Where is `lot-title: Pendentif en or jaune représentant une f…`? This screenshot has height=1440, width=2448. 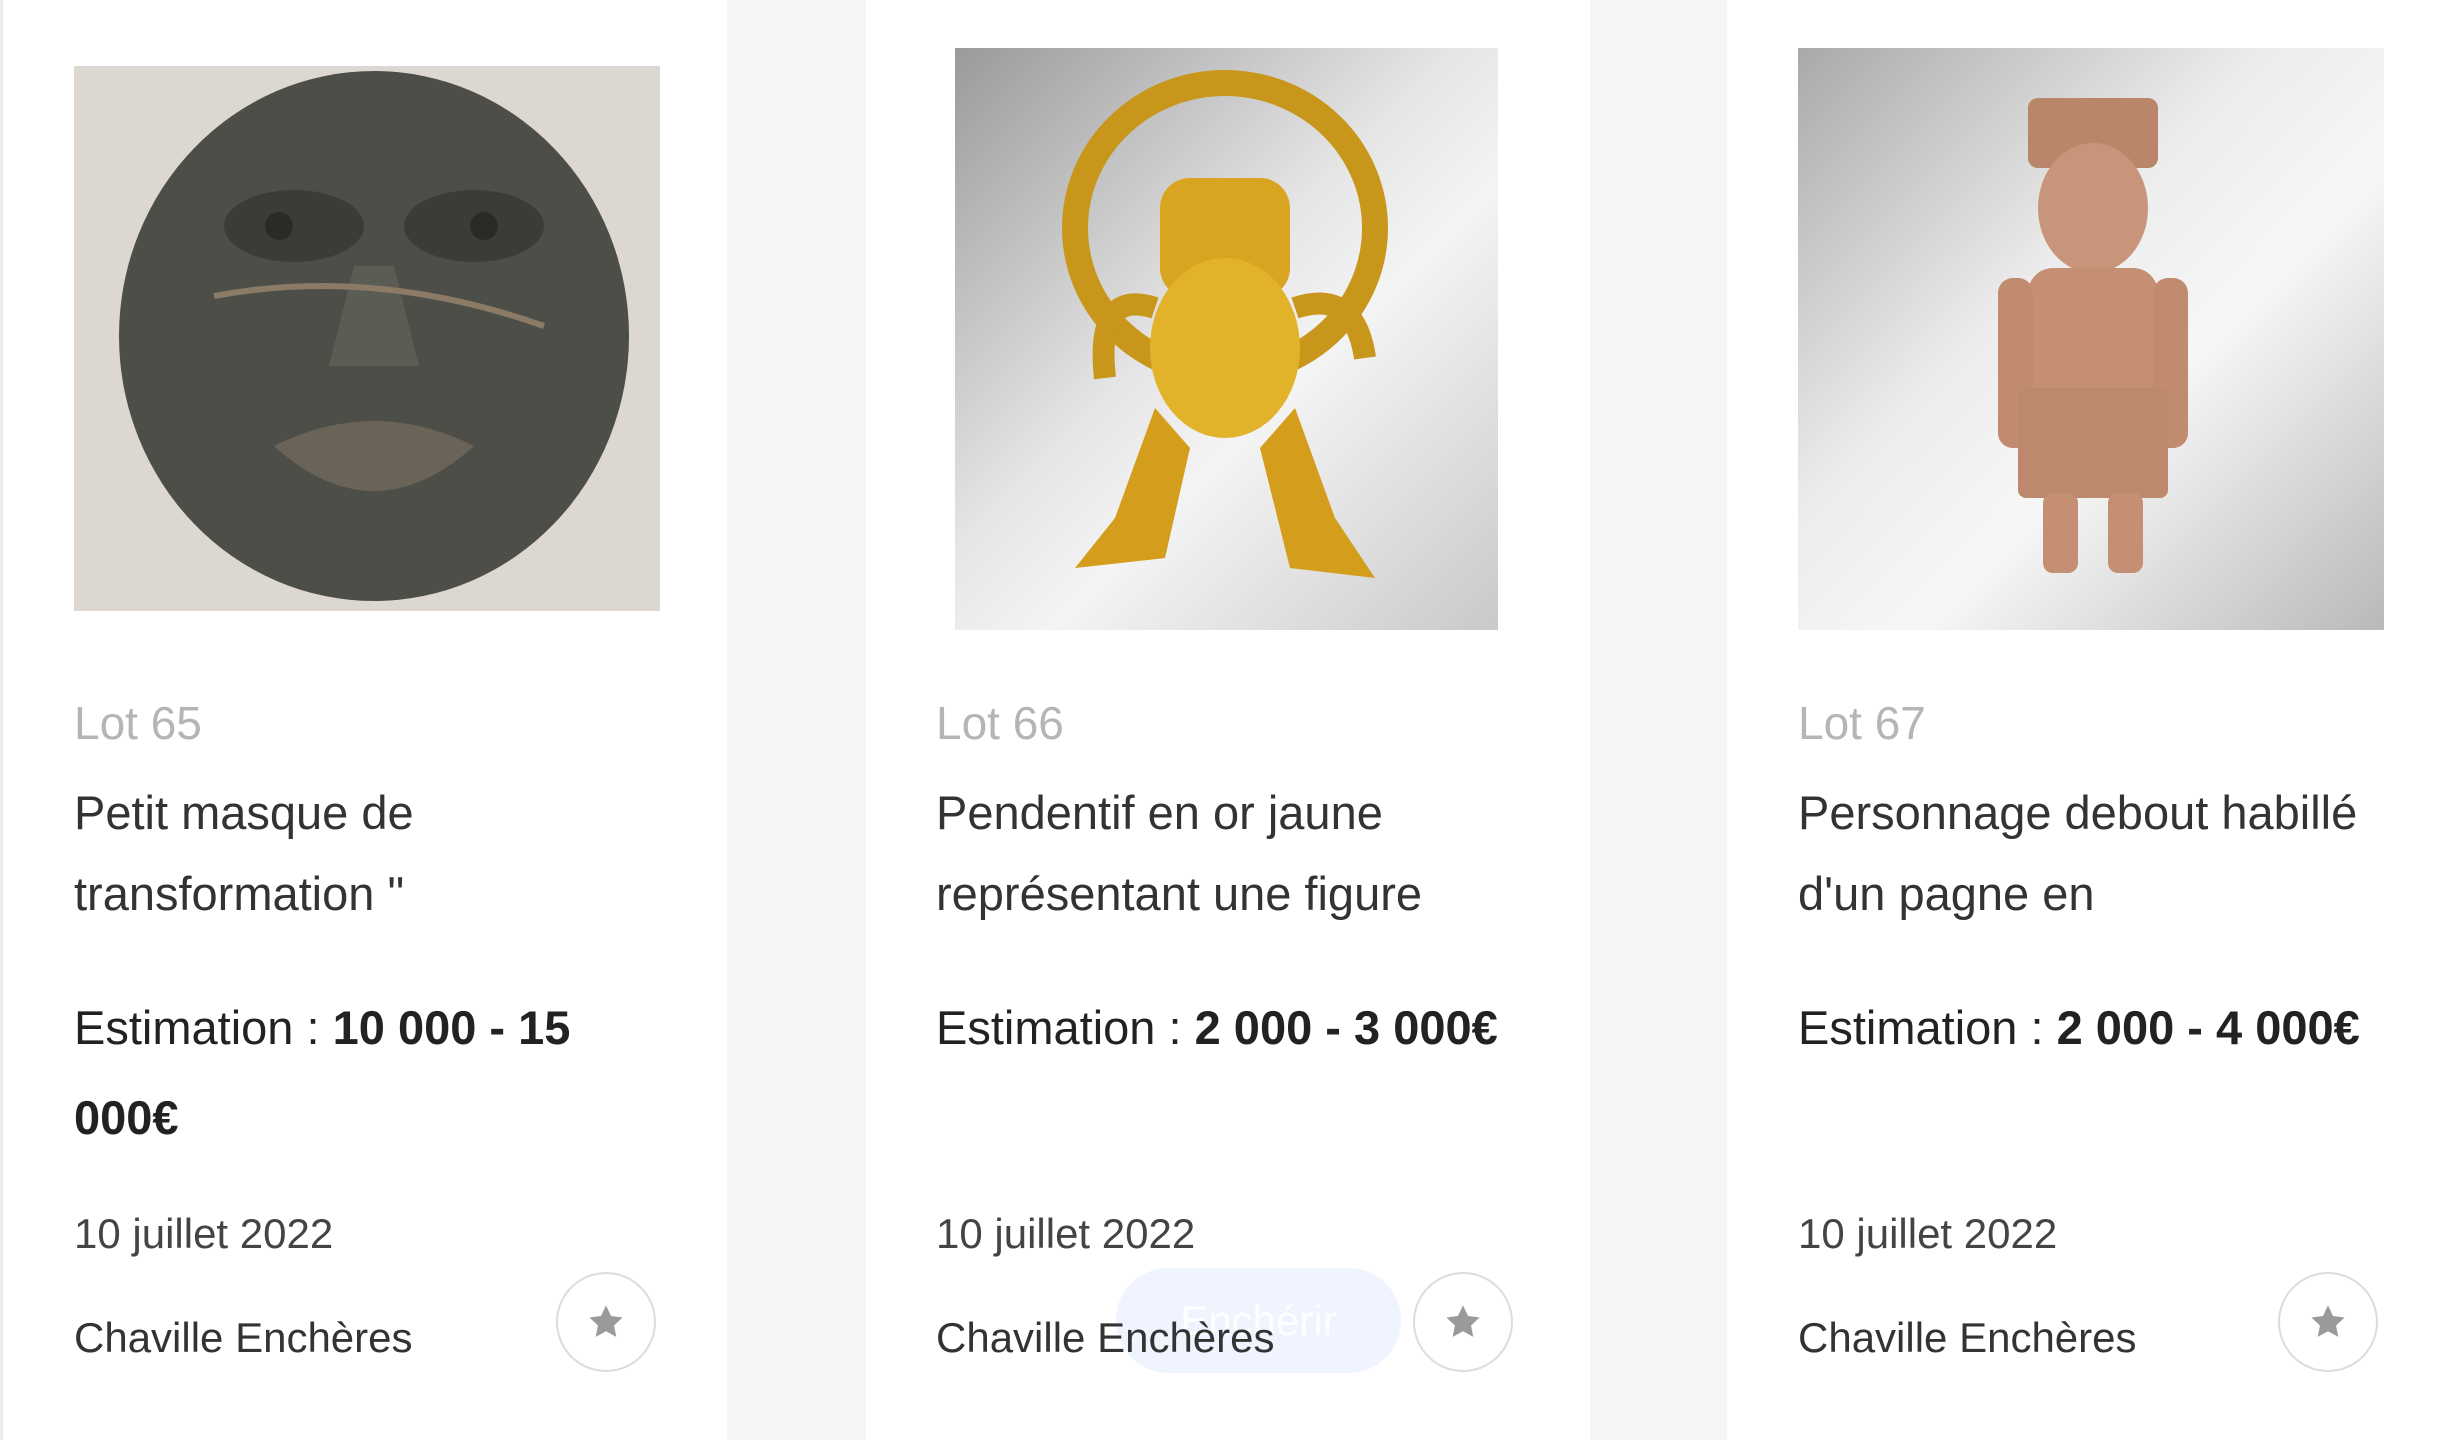 lot-title: Pendentif en or jaune représentant une f… is located at coordinates (1231, 853).